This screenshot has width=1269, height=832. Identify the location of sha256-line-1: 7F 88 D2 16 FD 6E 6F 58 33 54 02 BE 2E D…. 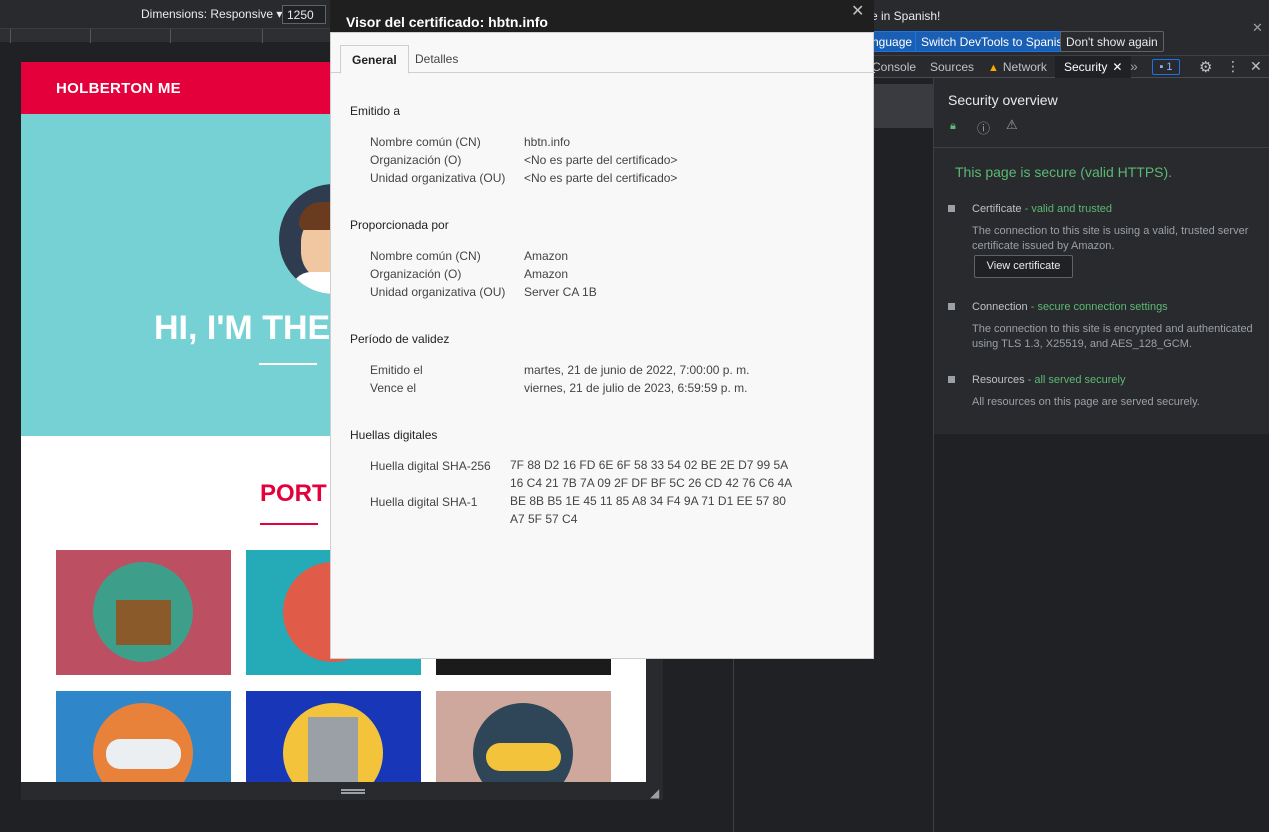
(649, 465).